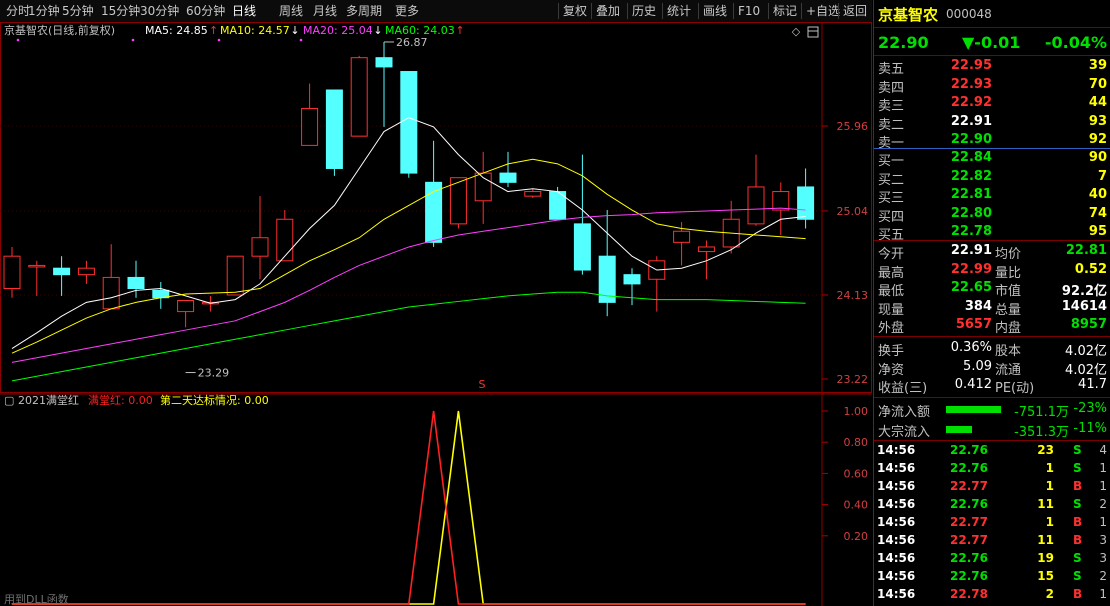 The height and width of the screenshot is (606, 1110). What do you see at coordinates (823, 11) in the screenshot?
I see `toolbar-btn-7: +自选` at bounding box center [823, 11].